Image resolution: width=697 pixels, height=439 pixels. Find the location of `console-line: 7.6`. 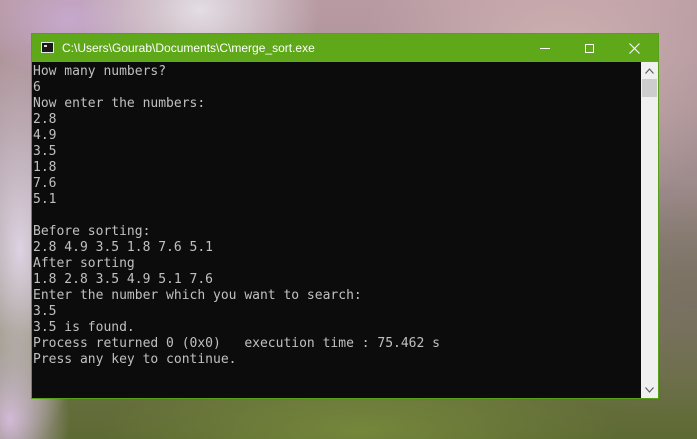

console-line: 7.6 is located at coordinates (45, 183).